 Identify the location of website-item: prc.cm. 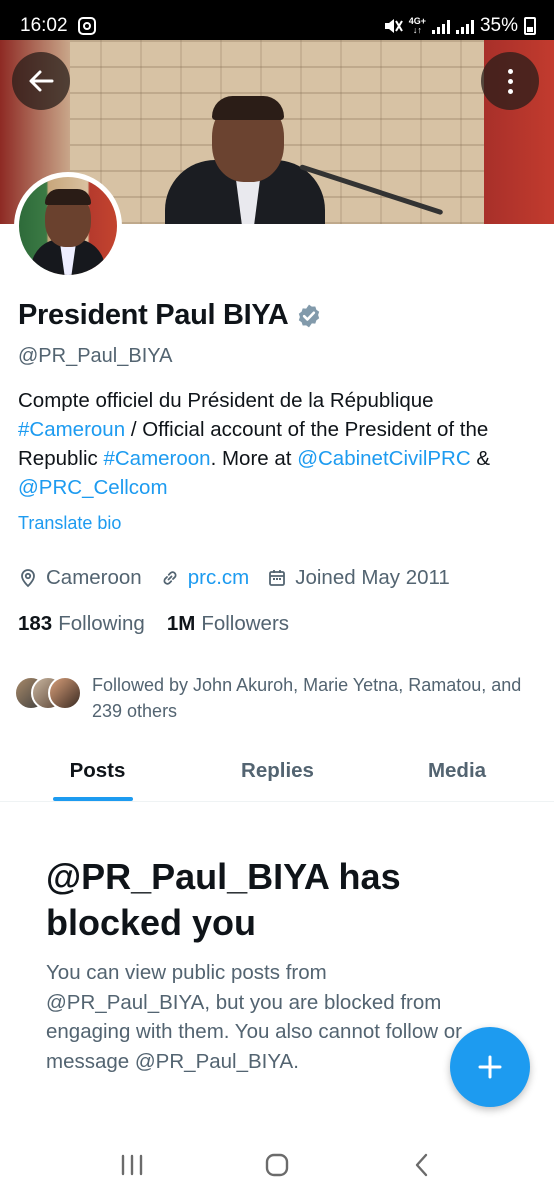
(205, 578).